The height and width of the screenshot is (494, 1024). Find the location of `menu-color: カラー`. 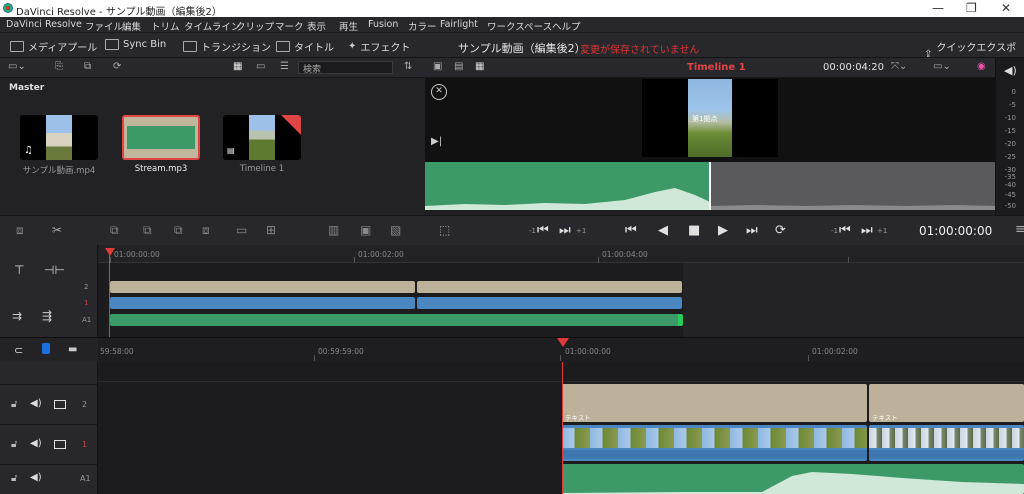

menu-color: カラー is located at coordinates (422, 26).